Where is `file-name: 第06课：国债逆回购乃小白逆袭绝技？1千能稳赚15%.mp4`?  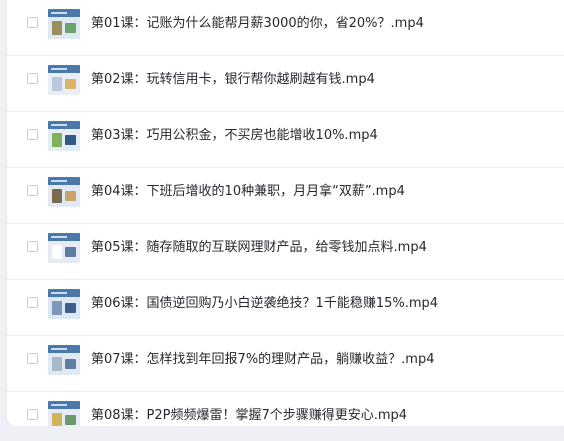
file-name: 第06课：国债逆回购乃小白逆袭绝技？1千能稳赚15%.mp4 is located at coordinates (264, 304).